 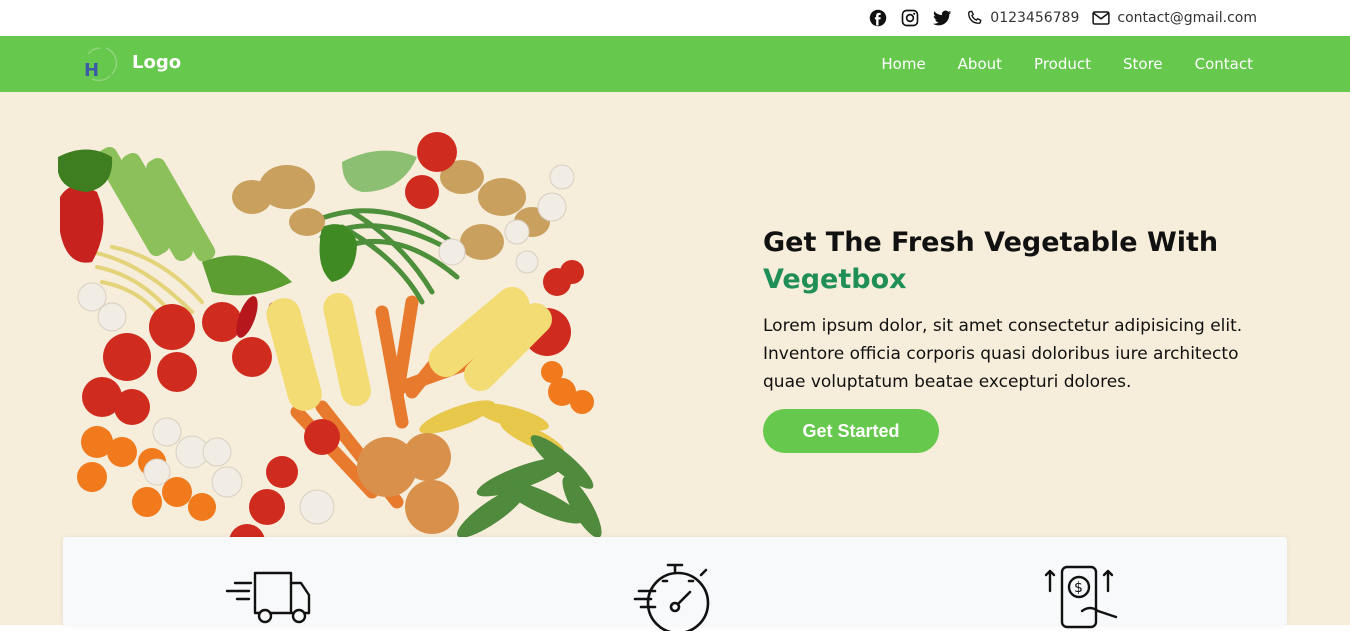 I want to click on nav-contact: Contact, so click(x=1224, y=64).